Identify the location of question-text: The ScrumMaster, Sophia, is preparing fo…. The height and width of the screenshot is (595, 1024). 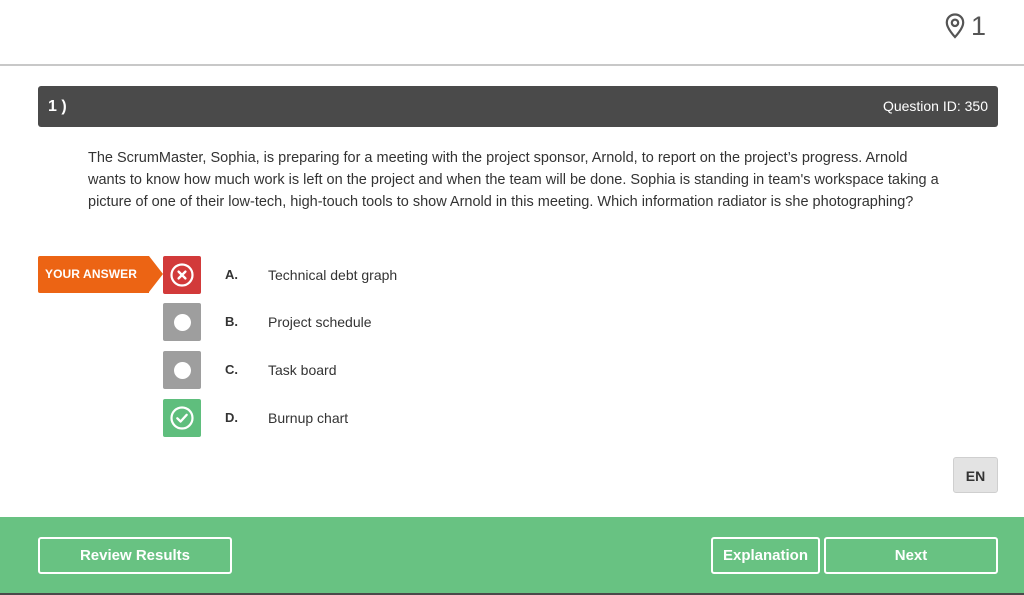
(513, 180).